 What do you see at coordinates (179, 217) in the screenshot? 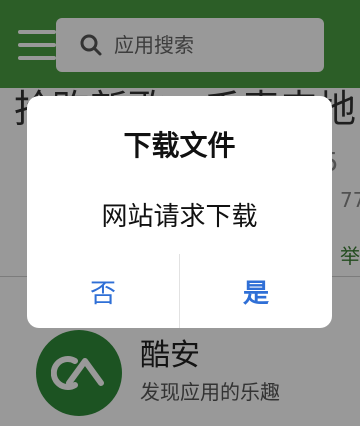
I see `dialog-message: 网站请求下载` at bounding box center [179, 217].